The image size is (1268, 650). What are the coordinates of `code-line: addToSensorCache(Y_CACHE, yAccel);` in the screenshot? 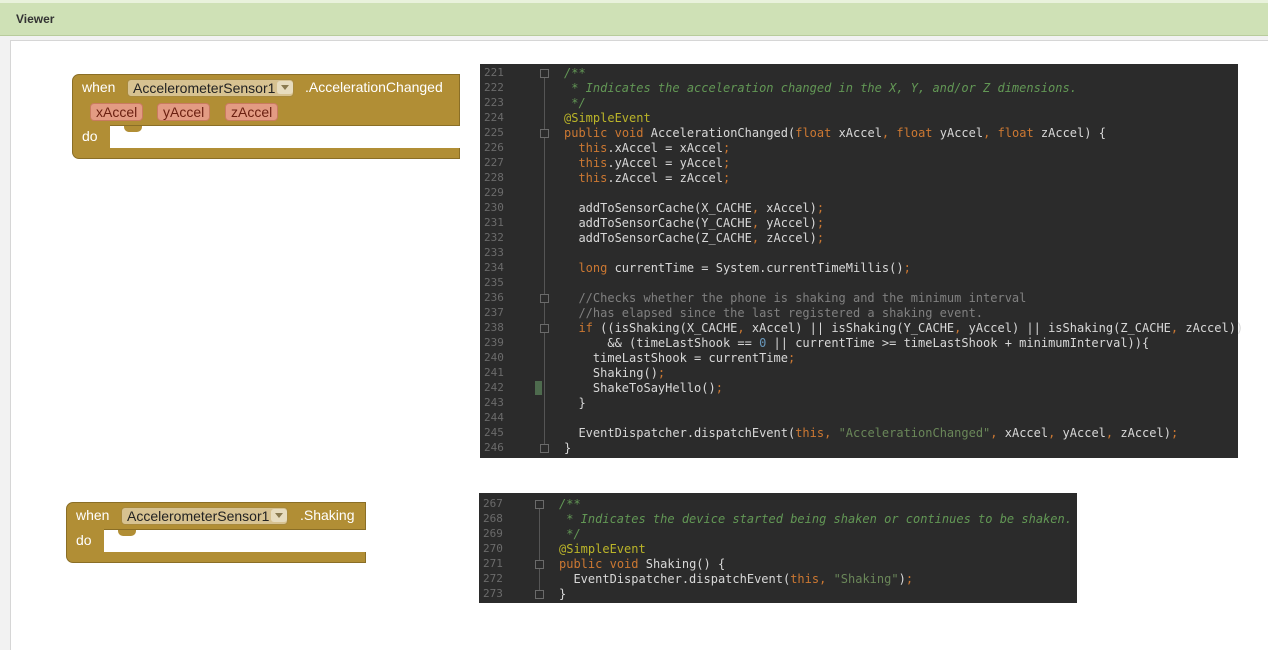 It's located at (694, 223).